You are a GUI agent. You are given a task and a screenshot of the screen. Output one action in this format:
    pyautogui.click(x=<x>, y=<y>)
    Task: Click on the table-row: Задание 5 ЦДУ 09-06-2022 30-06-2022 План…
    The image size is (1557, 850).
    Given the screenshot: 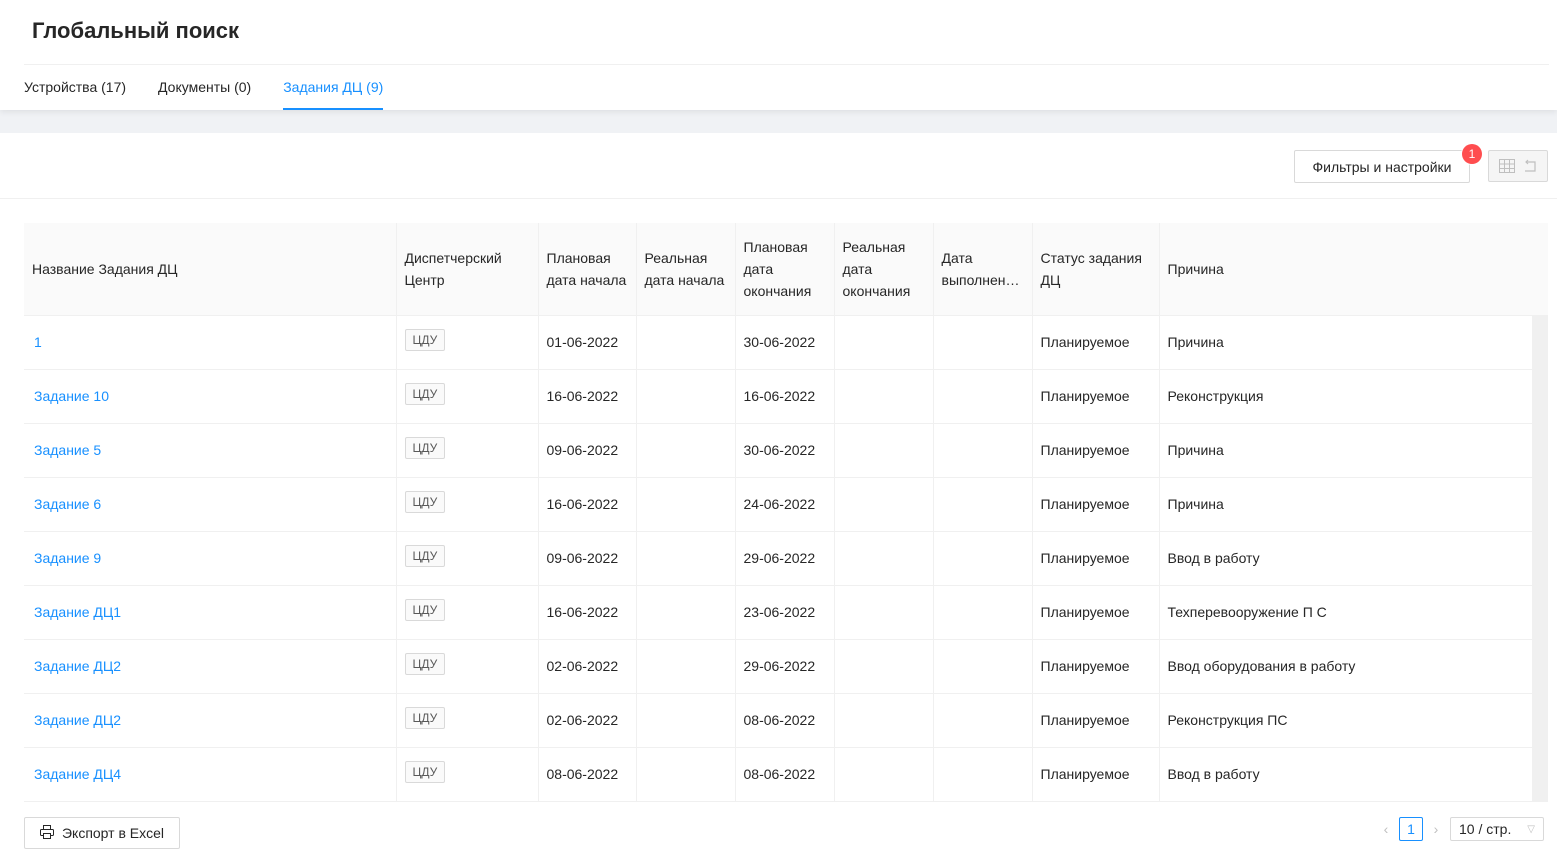 What is the action you would take?
    pyautogui.click(x=786, y=450)
    